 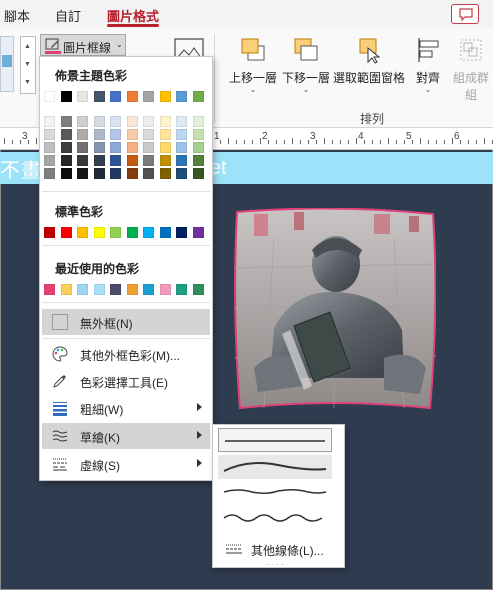 What do you see at coordinates (83, 45) in the screenshot?
I see `picture-border-button: 圖片框線 ⌄` at bounding box center [83, 45].